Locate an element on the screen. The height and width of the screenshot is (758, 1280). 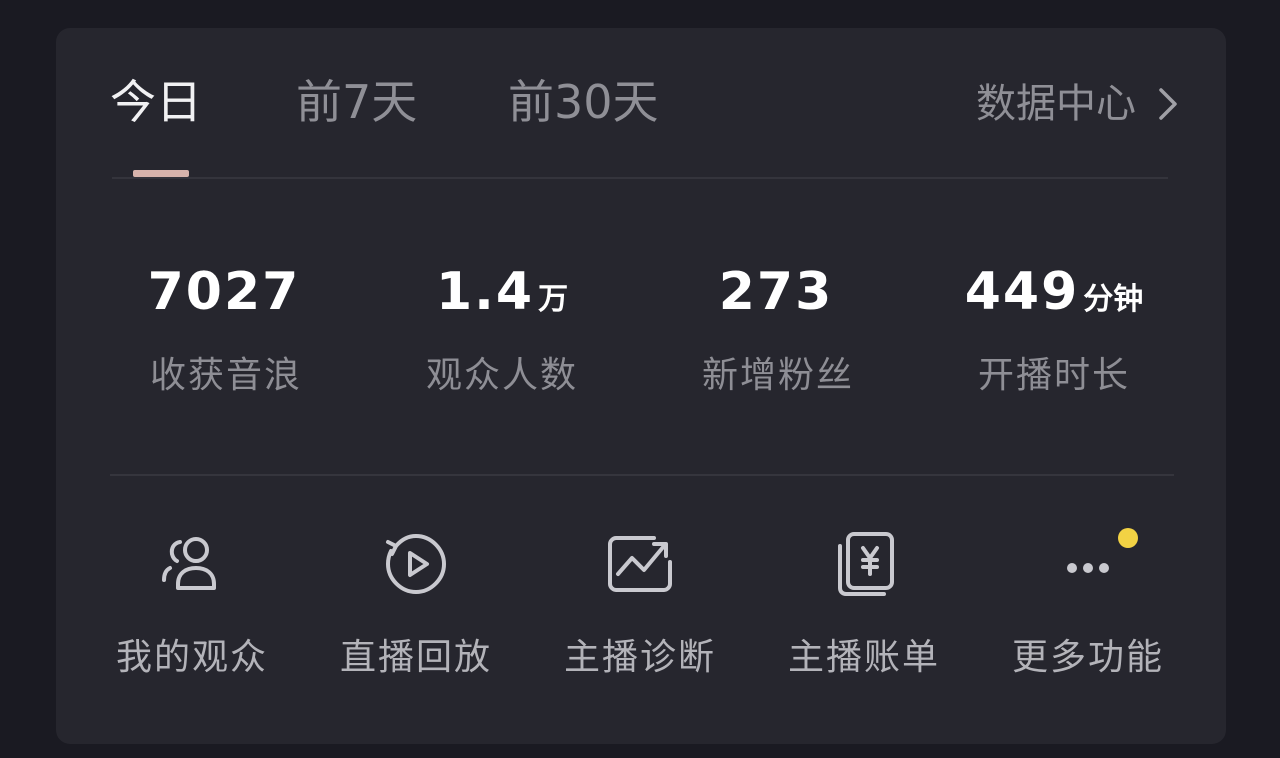
stat-live-duration: 449 分钟 开播时长 is located at coordinates (1054, 329).